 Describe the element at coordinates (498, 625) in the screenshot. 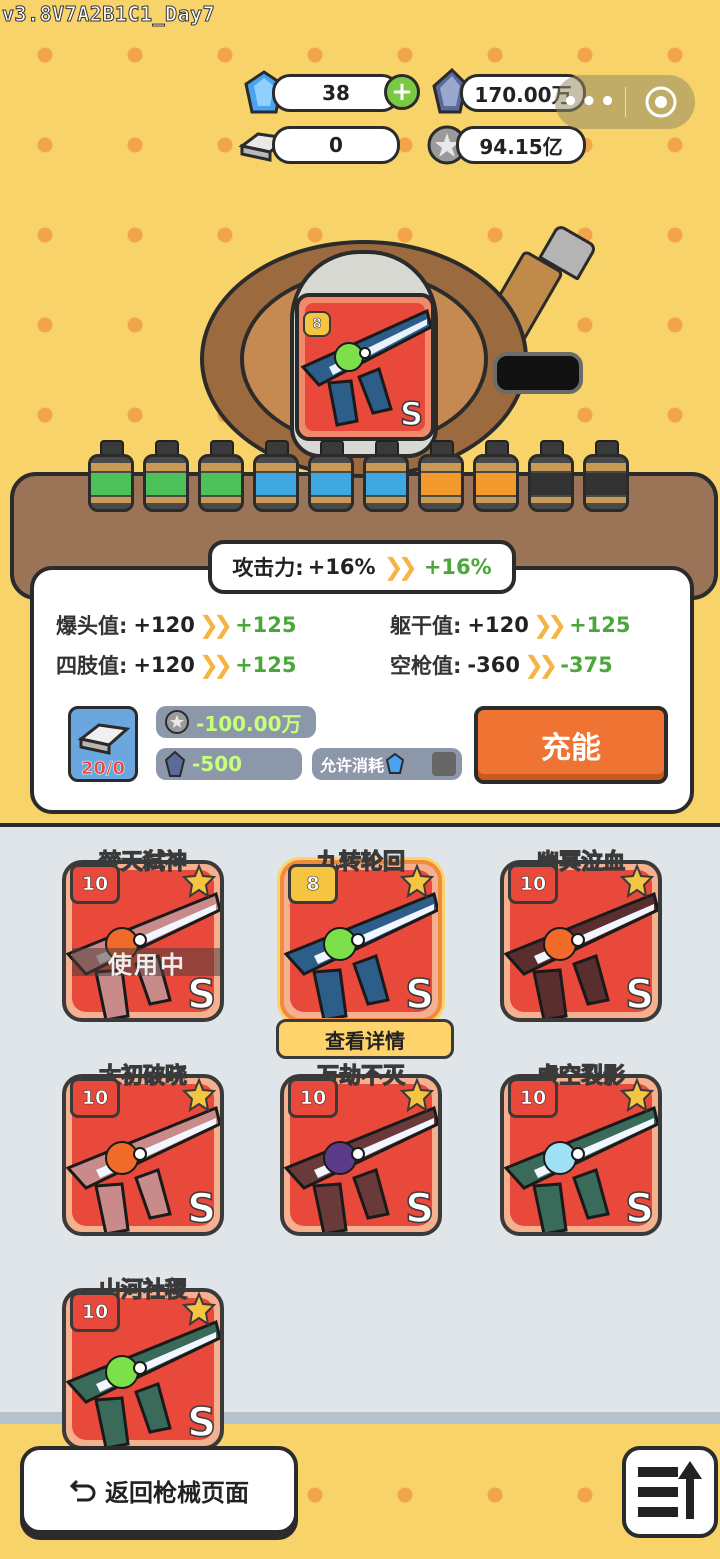

I see `torso-current: +120` at that location.